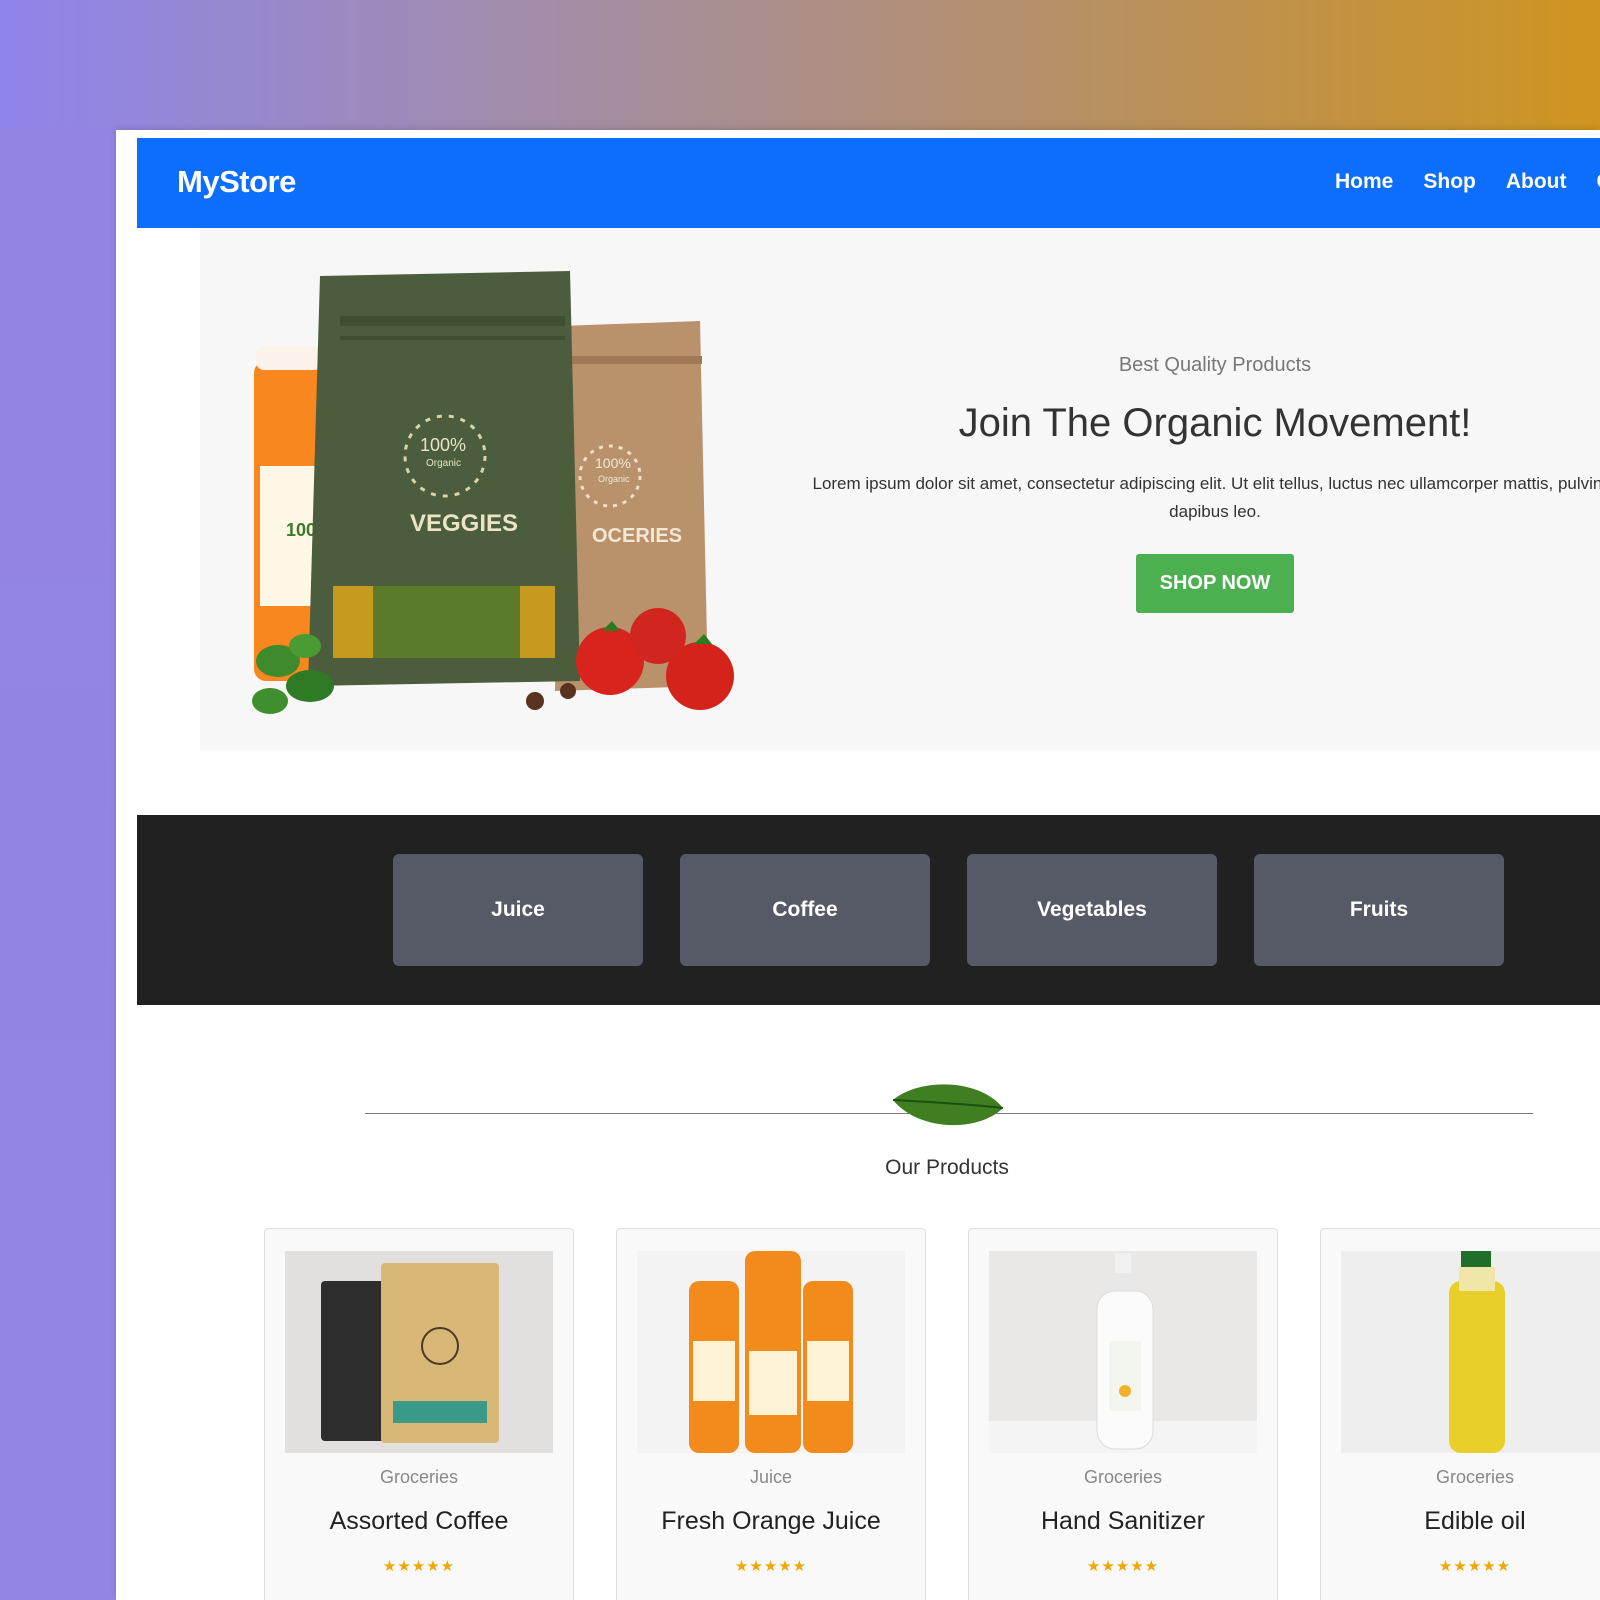 The width and height of the screenshot is (1600, 1600). I want to click on product-card: Groceries Assorted Coffee ★★★★★, so click(419, 1414).